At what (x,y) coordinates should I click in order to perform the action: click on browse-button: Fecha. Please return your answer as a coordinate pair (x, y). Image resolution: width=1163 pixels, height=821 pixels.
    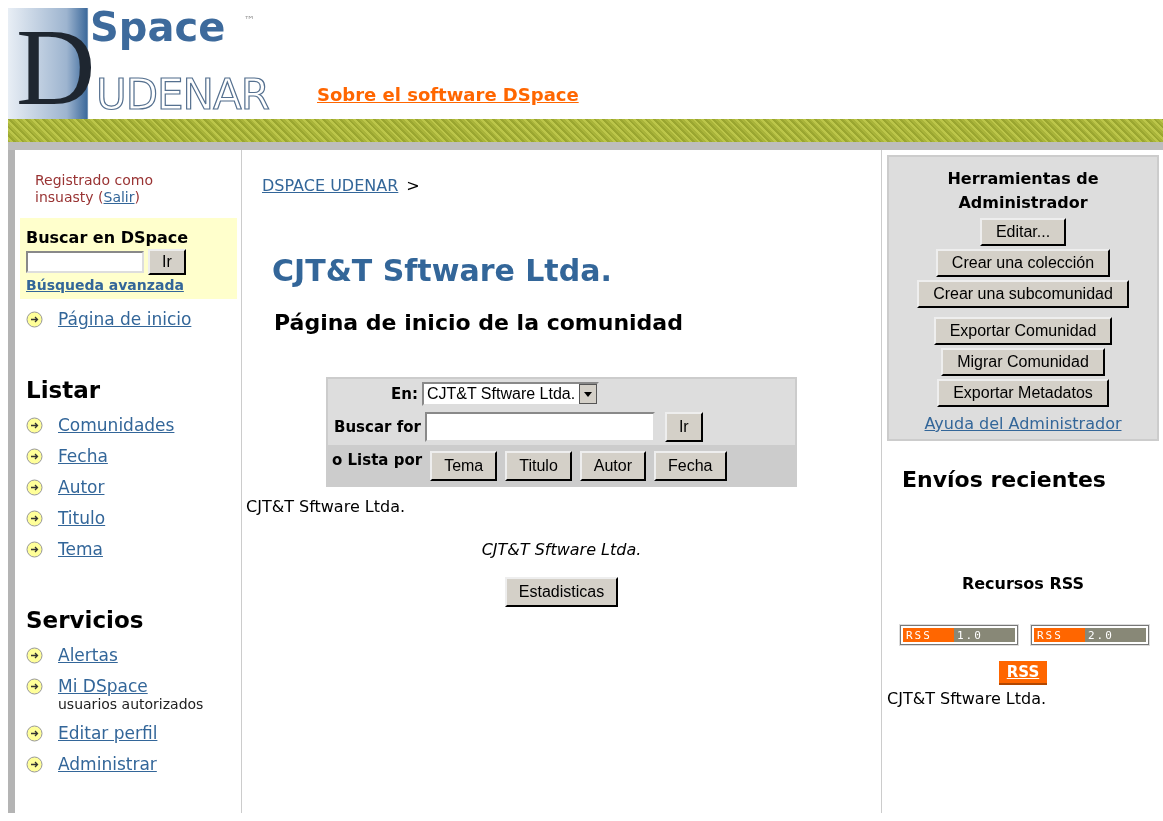
    Looking at the image, I should click on (690, 466).